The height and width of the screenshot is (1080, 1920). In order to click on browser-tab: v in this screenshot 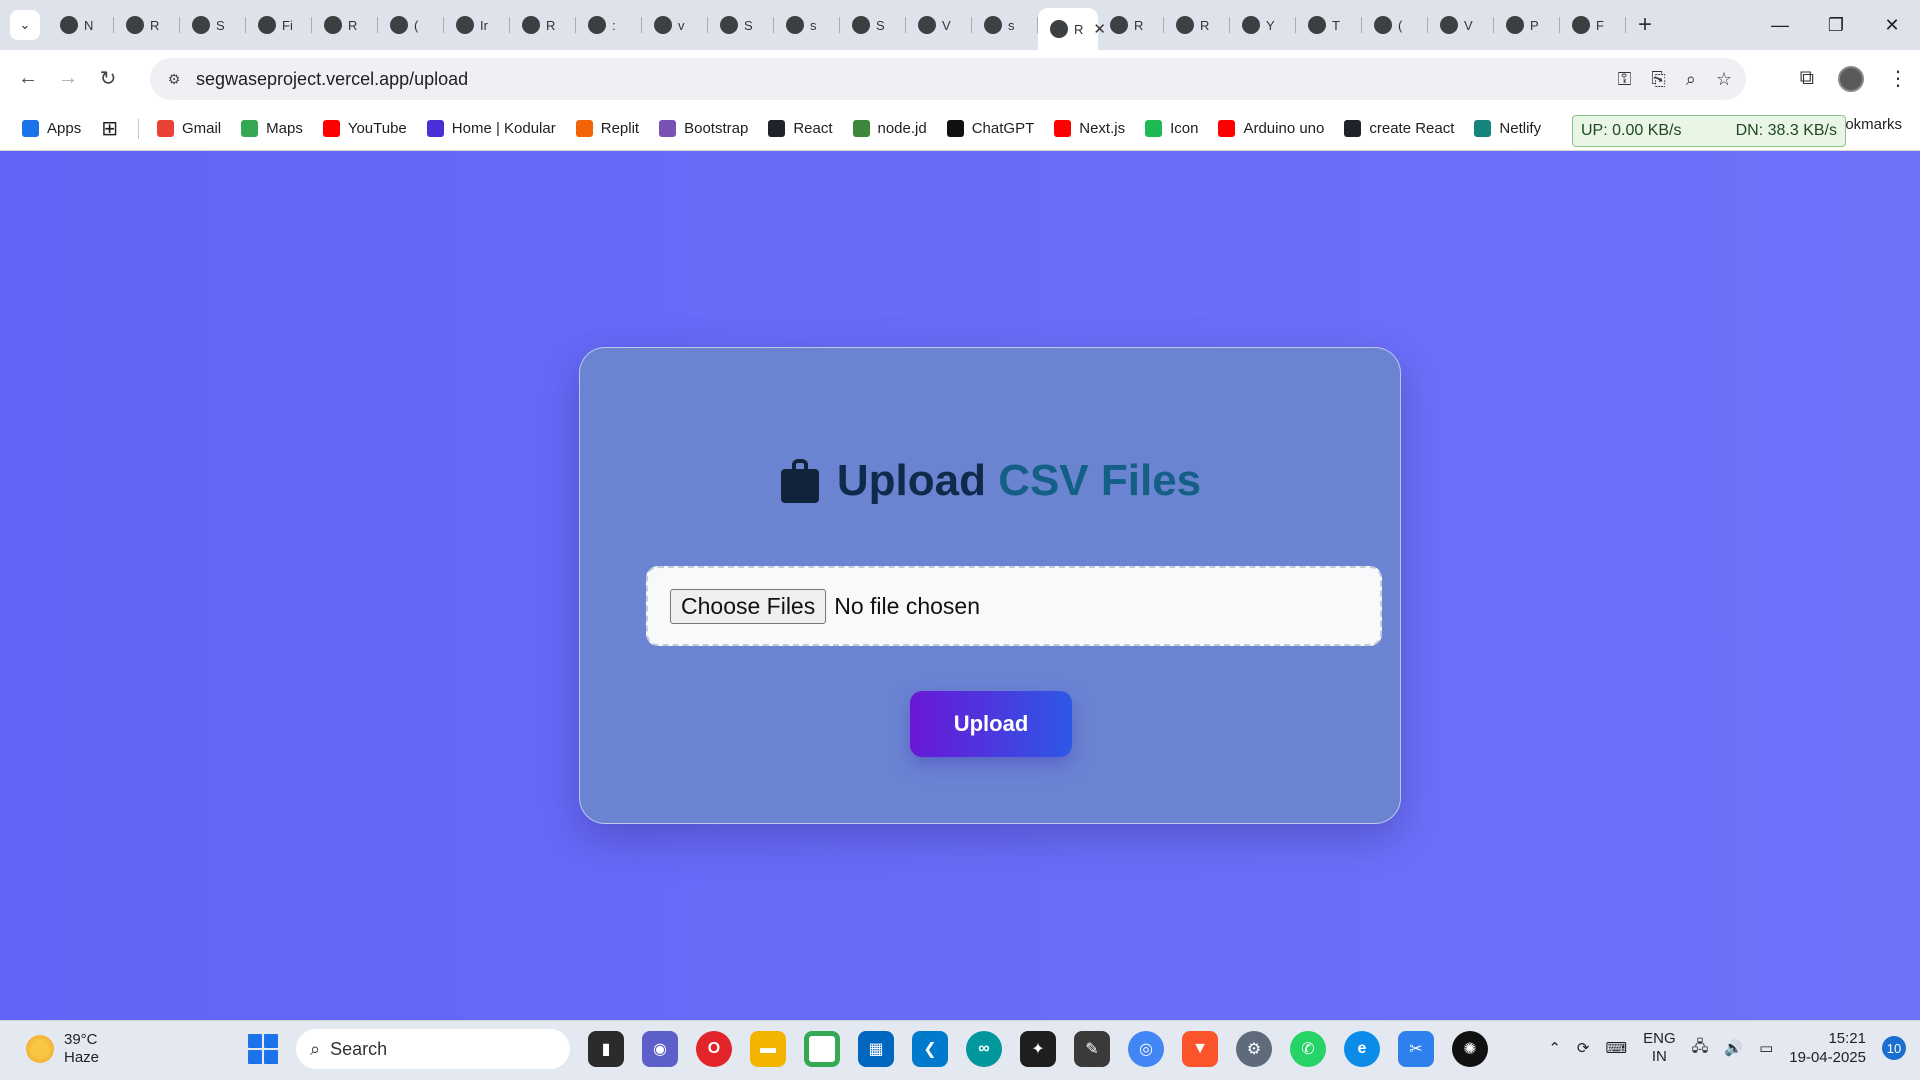, I will do `click(675, 25)`.